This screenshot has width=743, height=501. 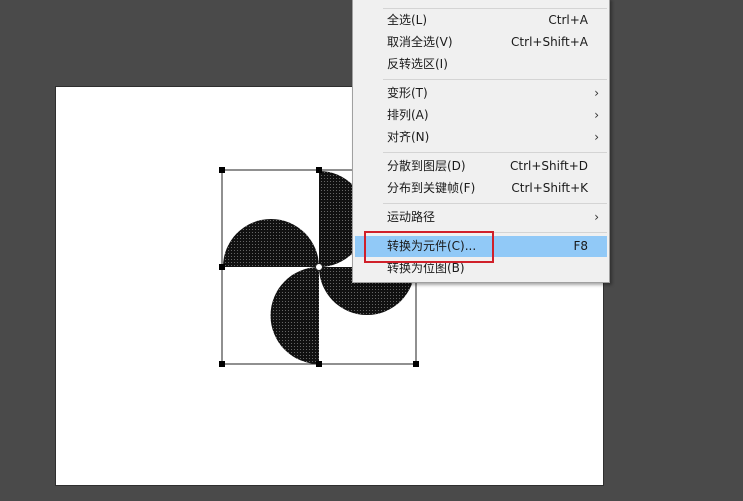 I want to click on menu-item-deselect-all: 取消全选(V) Ctrl+Shift+A, so click(x=481, y=42).